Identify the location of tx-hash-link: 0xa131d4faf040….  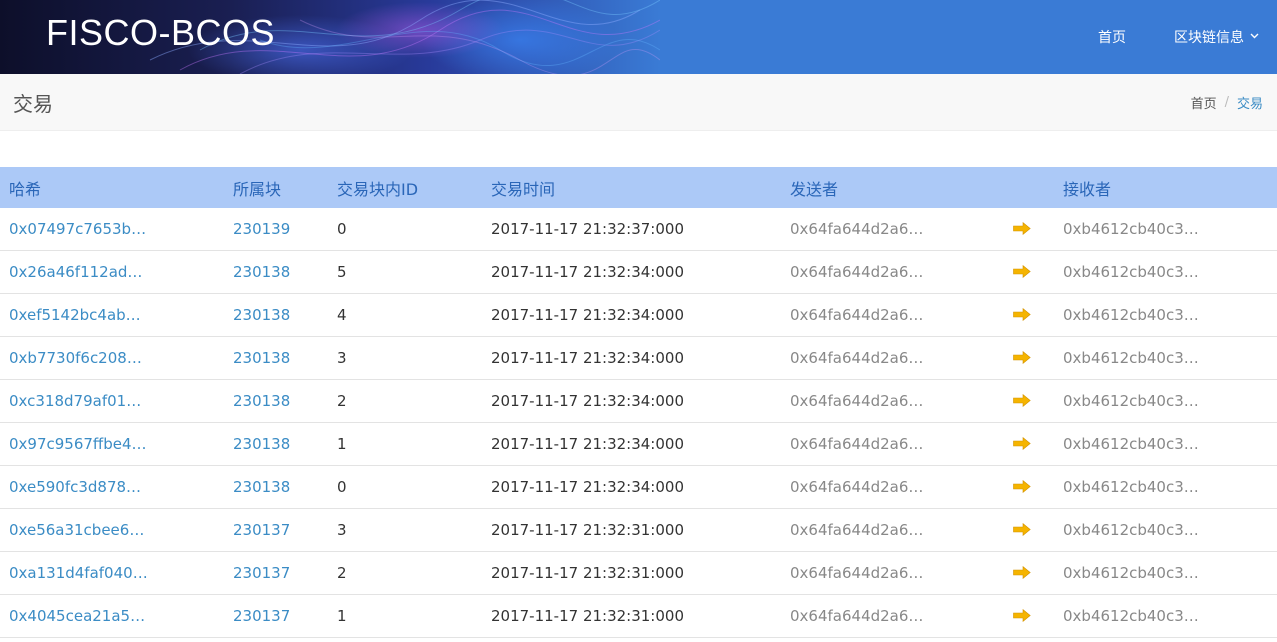
(112, 573).